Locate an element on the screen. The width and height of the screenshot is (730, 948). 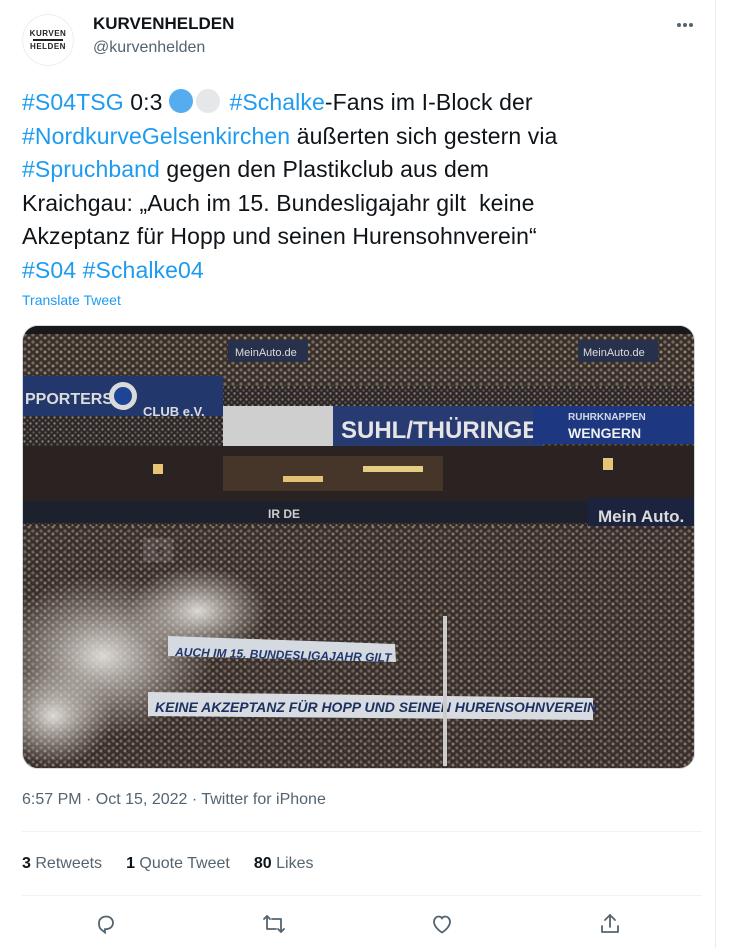
quote-tweets-stat: 1 Quote Tweet is located at coordinates (178, 864).